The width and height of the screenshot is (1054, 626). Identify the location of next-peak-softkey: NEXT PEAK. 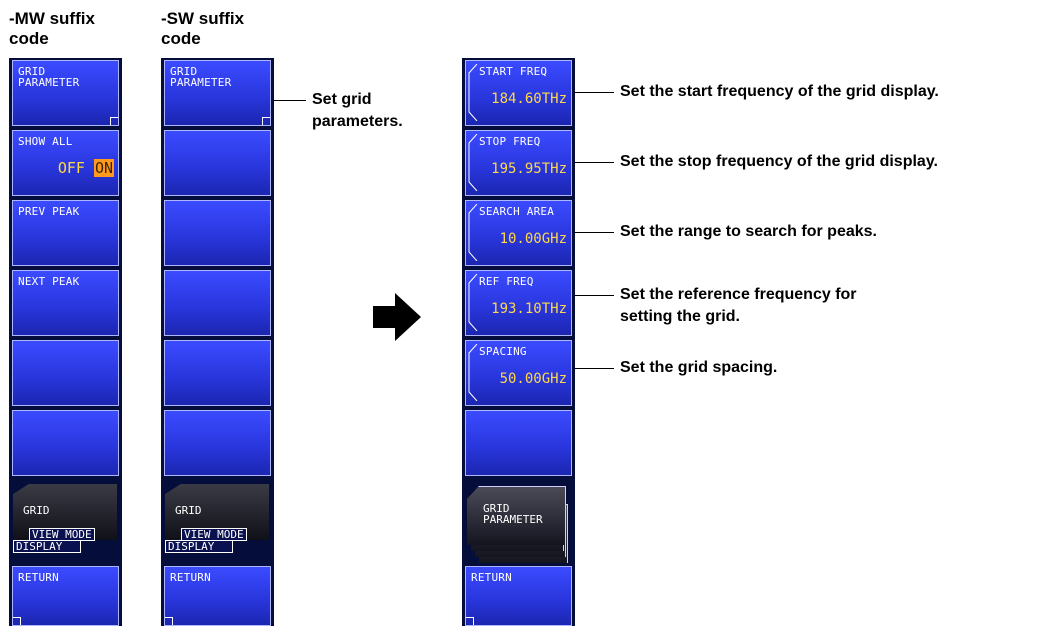
(65, 303).